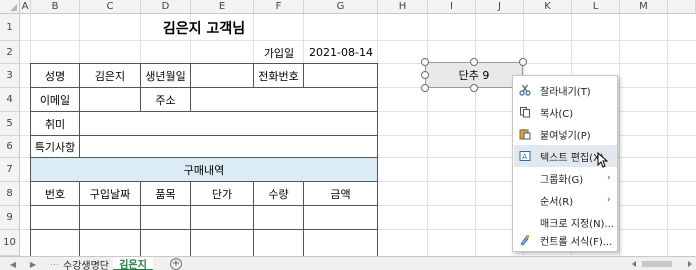  What do you see at coordinates (55, 99) in the screenshot?
I see `email-label: 이메일` at bounding box center [55, 99].